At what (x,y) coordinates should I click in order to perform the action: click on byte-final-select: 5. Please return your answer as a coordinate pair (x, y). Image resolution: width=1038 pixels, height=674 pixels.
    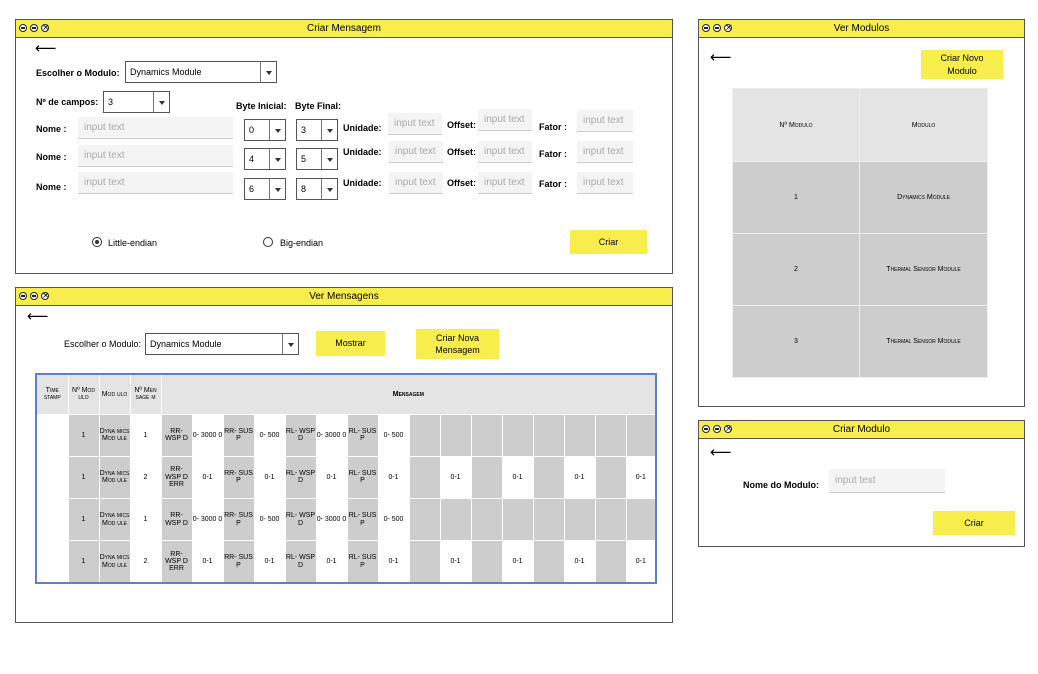
    Looking at the image, I should click on (317, 159).